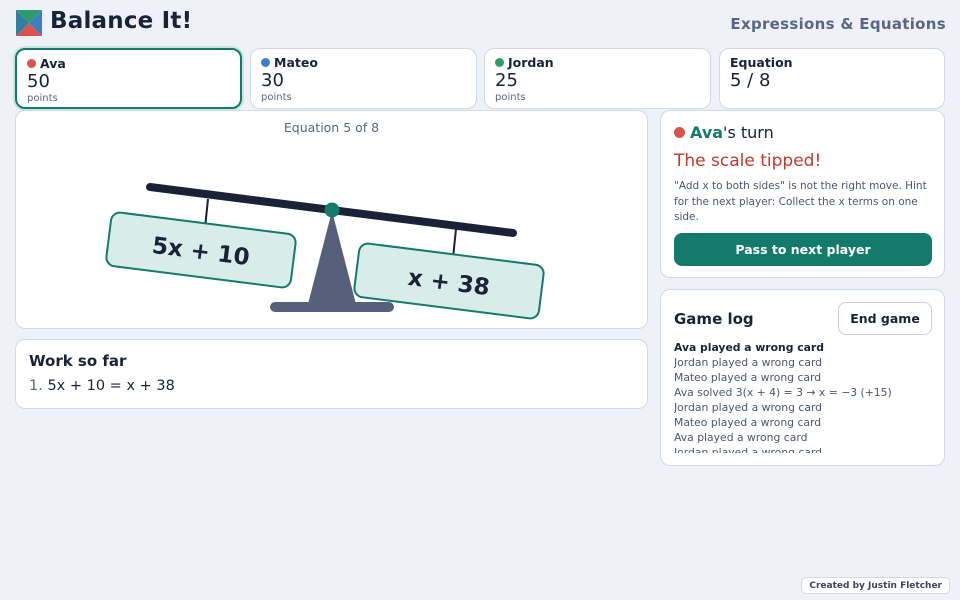 The width and height of the screenshot is (960, 600). Describe the element at coordinates (78, 361) in the screenshot. I see `work-title: Work so far` at that location.